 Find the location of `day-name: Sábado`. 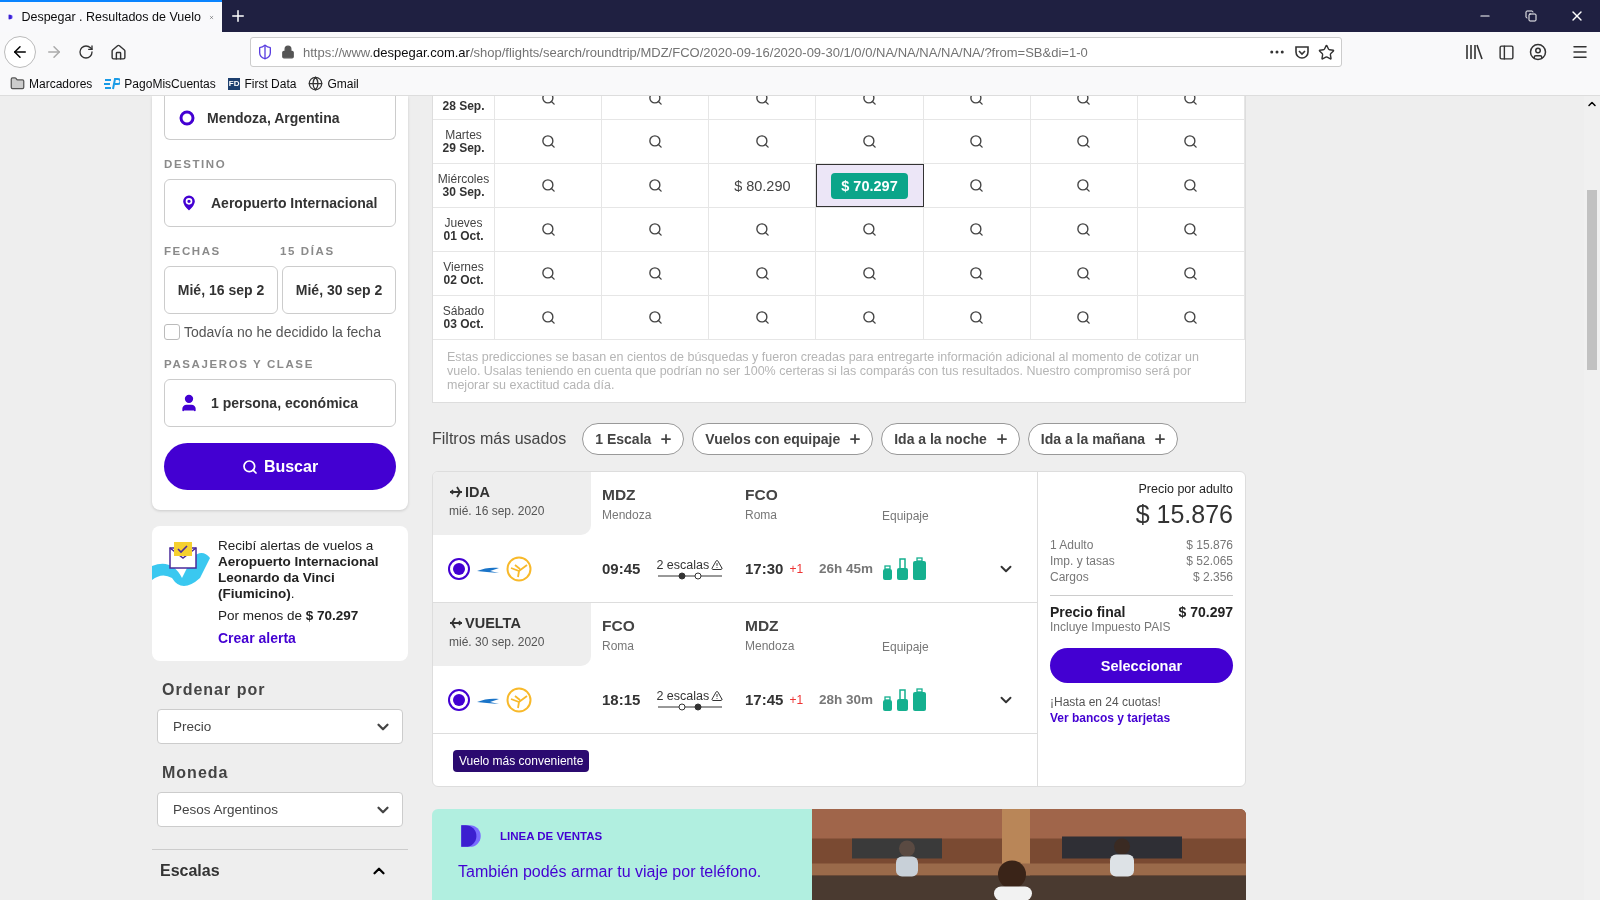

day-name: Sábado is located at coordinates (463, 311).